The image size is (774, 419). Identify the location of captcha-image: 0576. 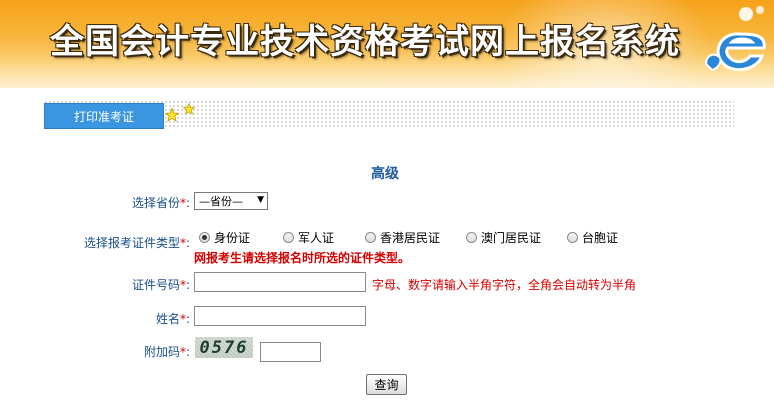
(224, 347).